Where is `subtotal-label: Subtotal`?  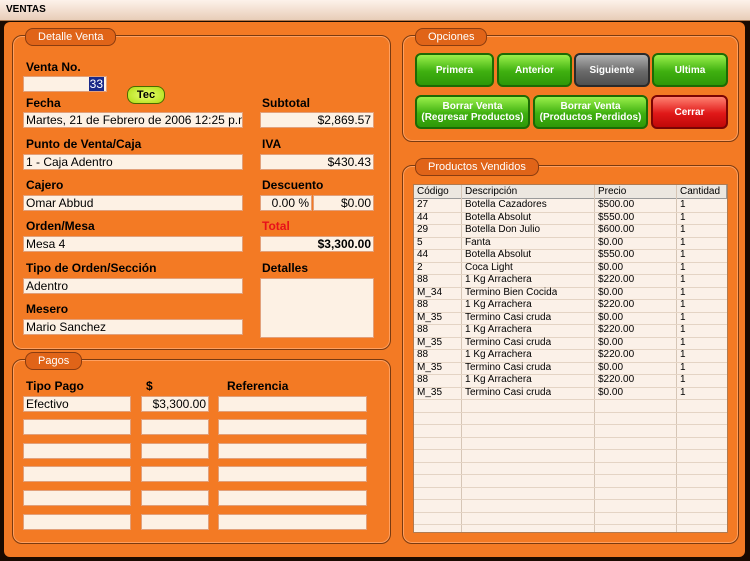 subtotal-label: Subtotal is located at coordinates (286, 103).